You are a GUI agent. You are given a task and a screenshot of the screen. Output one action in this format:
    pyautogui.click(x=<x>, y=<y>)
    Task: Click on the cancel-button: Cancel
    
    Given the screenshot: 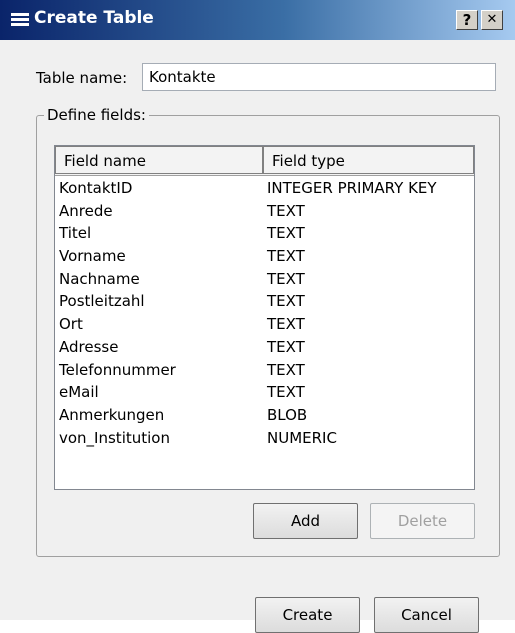 What is the action you would take?
    pyautogui.click(x=426, y=615)
    